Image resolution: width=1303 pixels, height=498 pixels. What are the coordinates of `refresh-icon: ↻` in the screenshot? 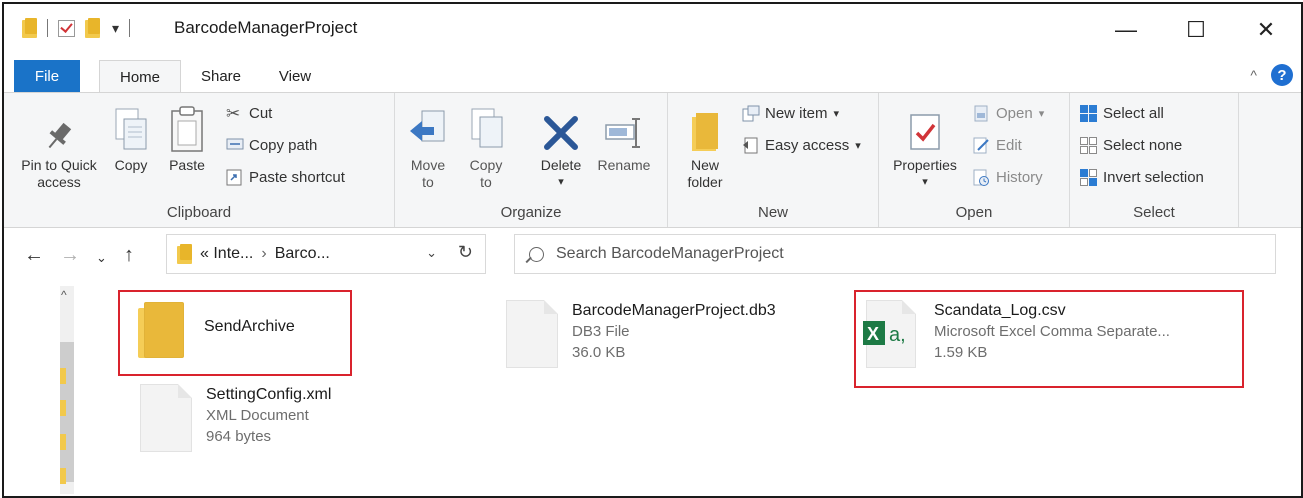 It's located at (465, 252).